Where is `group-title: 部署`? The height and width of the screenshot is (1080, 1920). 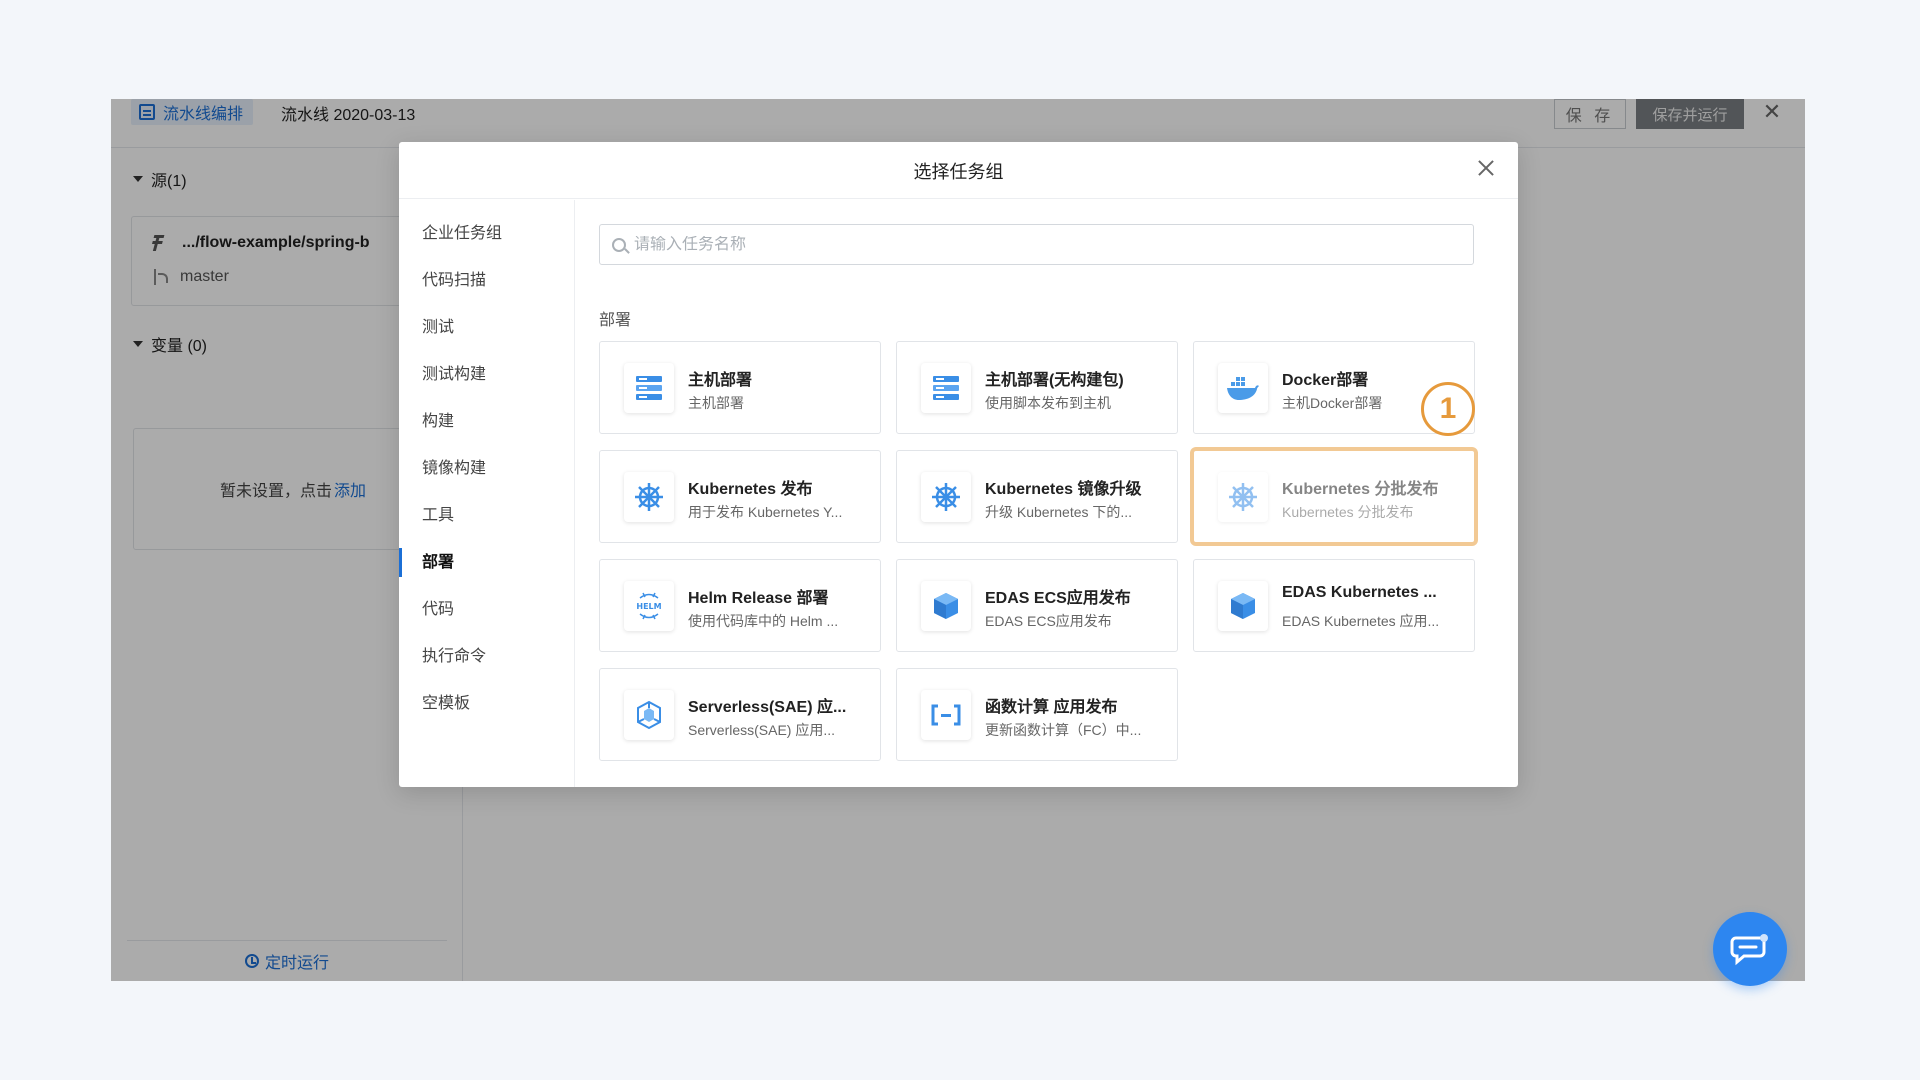 group-title: 部署 is located at coordinates (615, 320).